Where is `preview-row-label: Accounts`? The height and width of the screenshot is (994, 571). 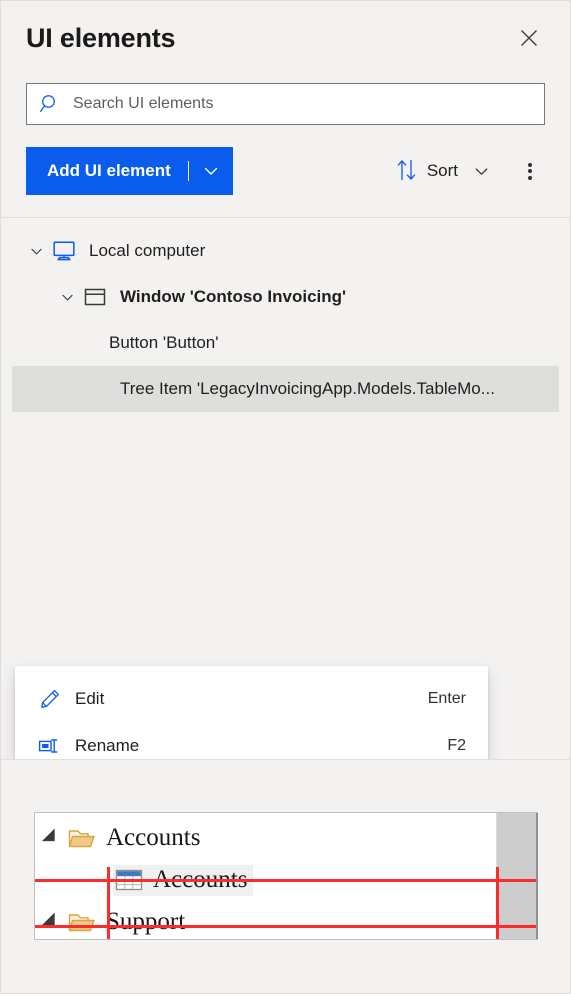
preview-row-label: Accounts is located at coordinates (153, 837).